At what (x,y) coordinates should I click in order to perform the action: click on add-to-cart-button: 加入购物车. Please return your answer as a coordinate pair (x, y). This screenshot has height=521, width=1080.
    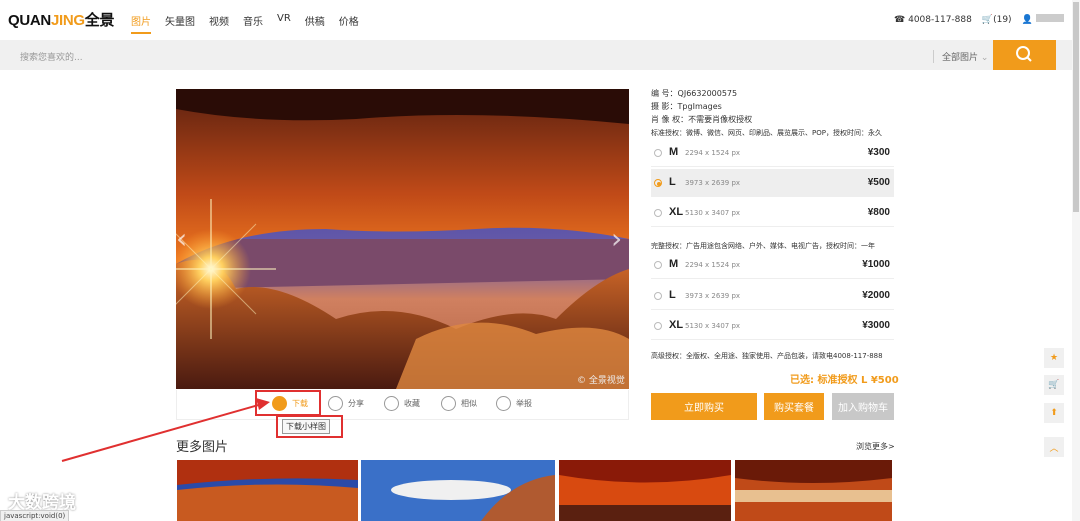
    Looking at the image, I should click on (863, 406).